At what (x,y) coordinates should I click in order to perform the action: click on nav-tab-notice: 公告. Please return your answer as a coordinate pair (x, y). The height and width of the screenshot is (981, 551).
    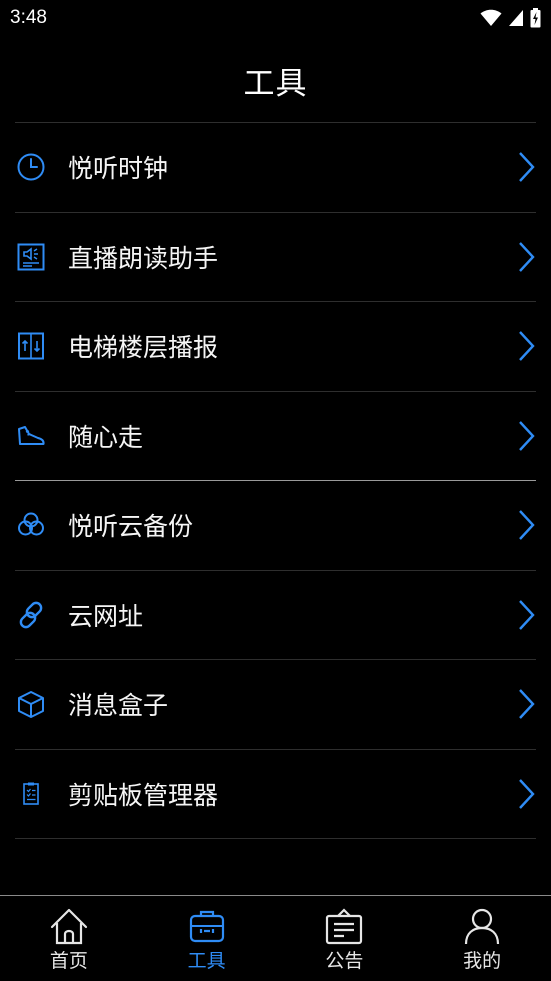
    Looking at the image, I should click on (345, 938).